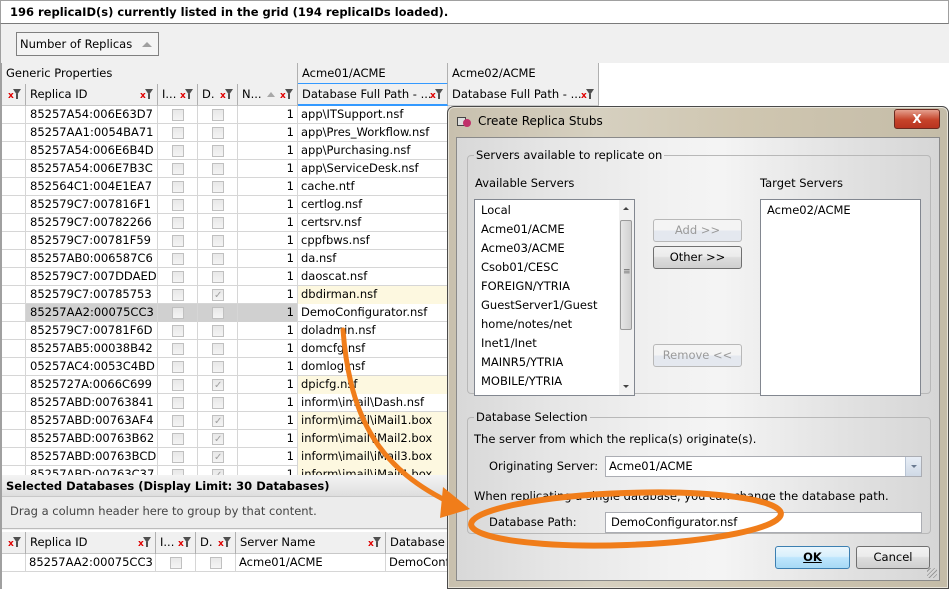  Describe the element at coordinates (554, 267) in the screenshot. I see `available-server-item: Csob01/CESC` at that location.